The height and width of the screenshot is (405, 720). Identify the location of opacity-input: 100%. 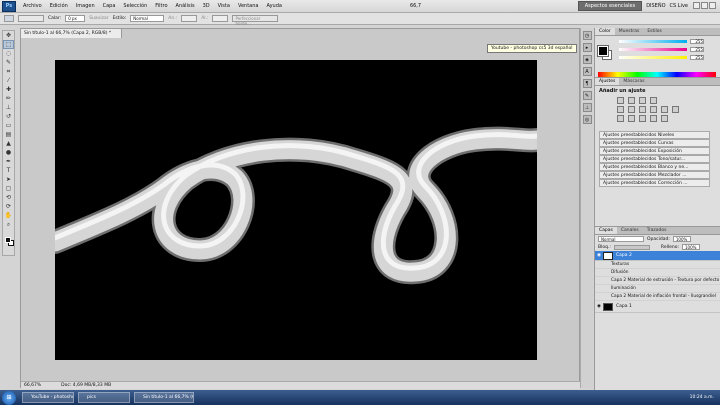
(681, 239).